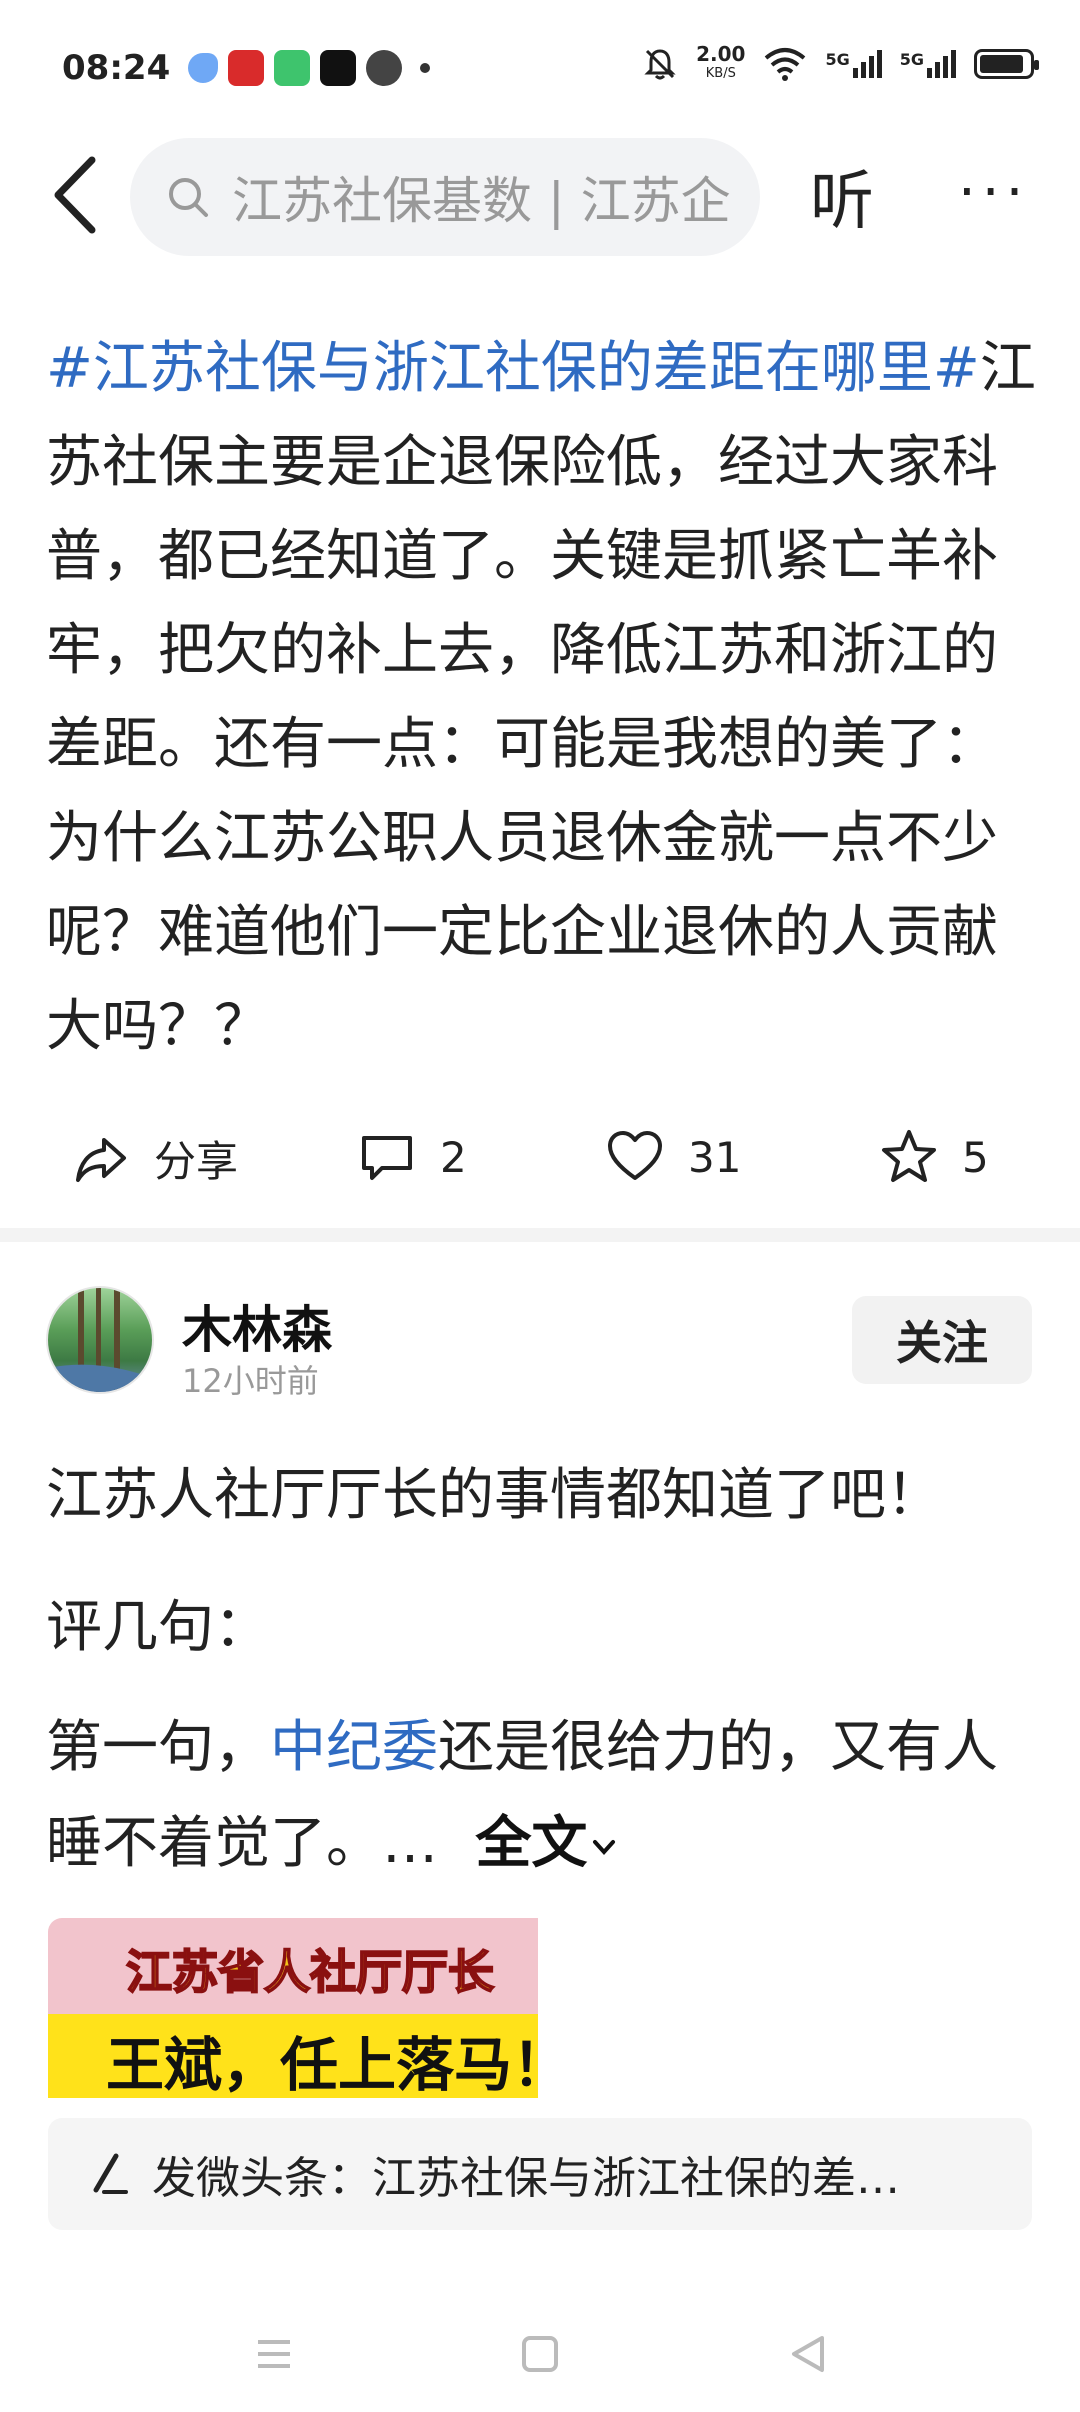 This screenshot has height=2412, width=1080. Describe the element at coordinates (110, 2173) in the screenshot. I see `pen-icon` at that location.